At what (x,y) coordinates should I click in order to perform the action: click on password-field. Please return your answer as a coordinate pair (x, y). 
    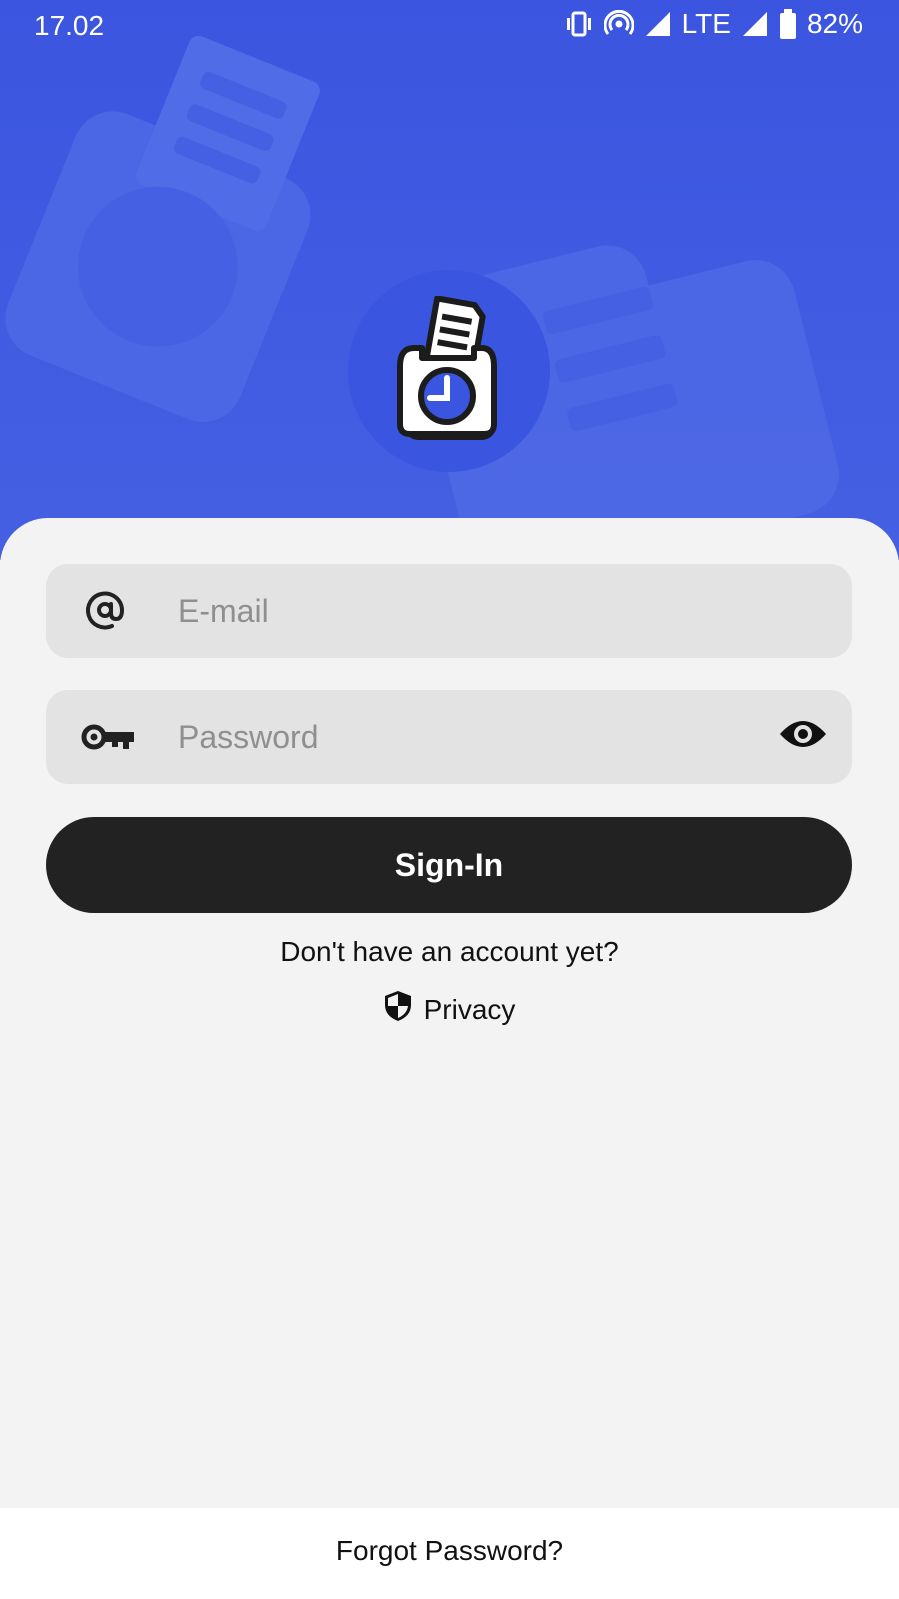
    Looking at the image, I should click on (449, 737).